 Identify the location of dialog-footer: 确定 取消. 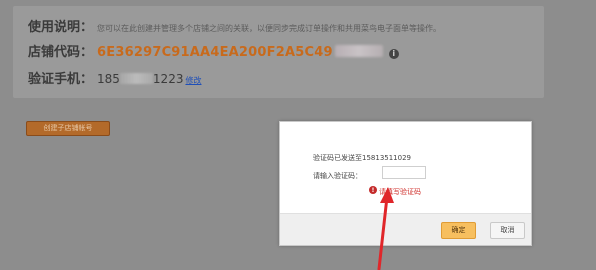
(405, 229).